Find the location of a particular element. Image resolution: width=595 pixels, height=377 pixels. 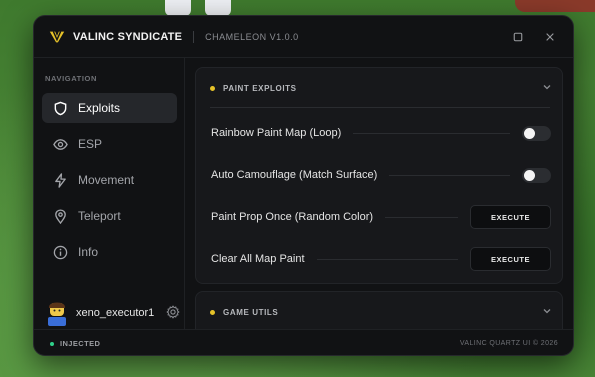

sidebar-item-info: Info is located at coordinates (109, 252).